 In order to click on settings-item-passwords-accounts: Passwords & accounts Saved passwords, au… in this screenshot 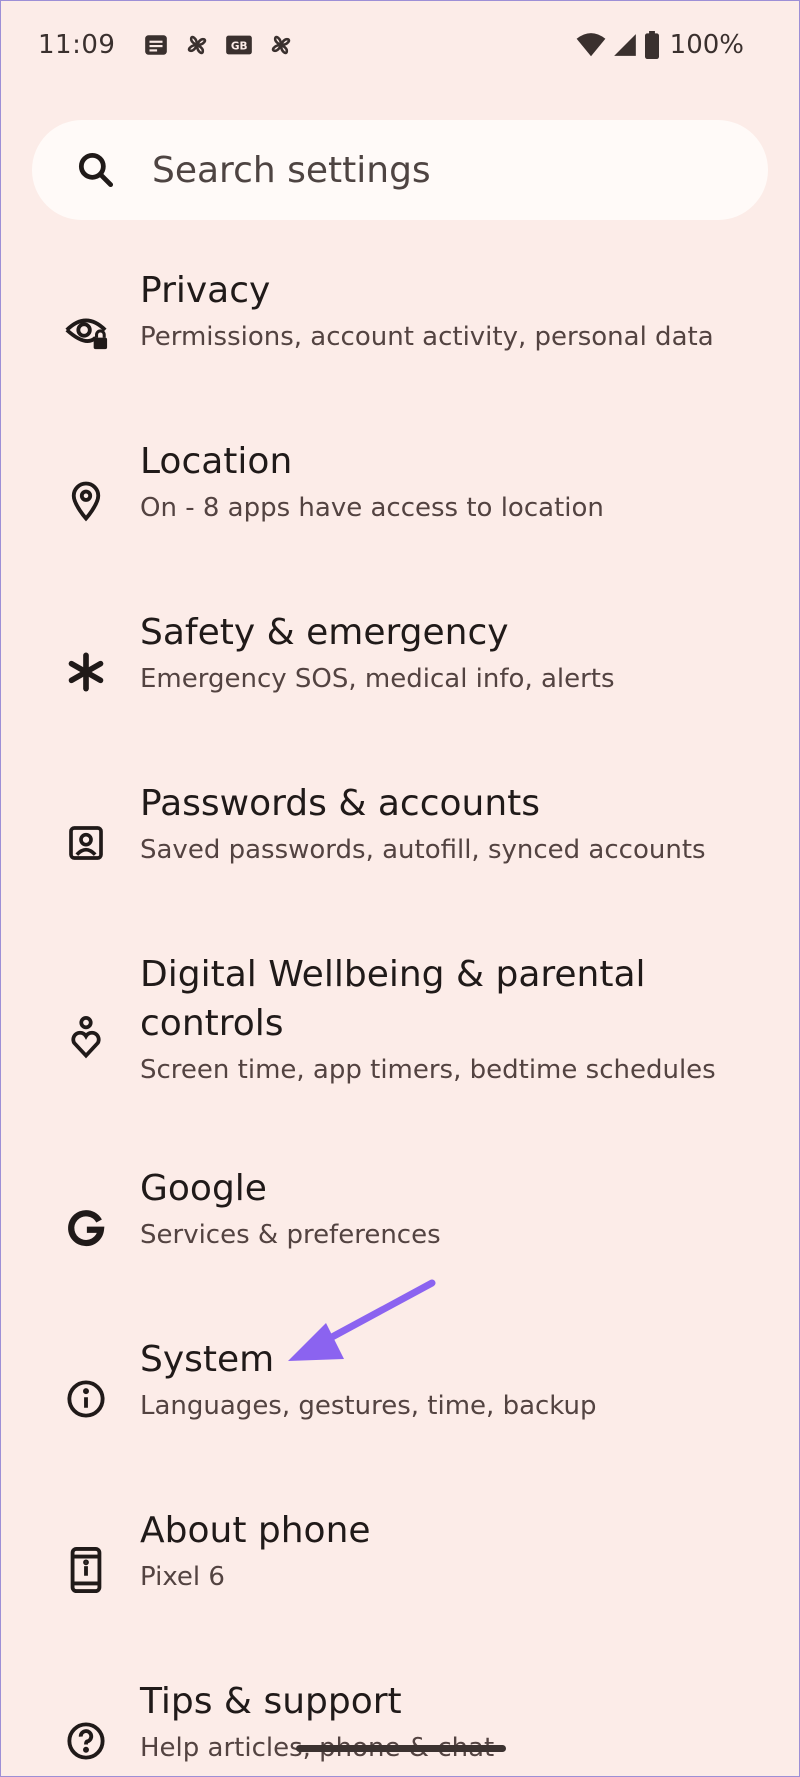, I will do `click(400, 839)`.